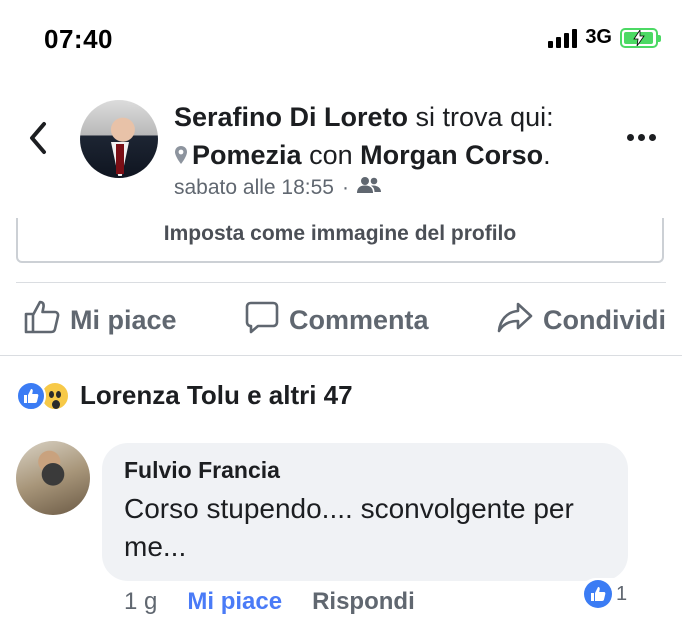 This screenshot has width=682, height=644. I want to click on status-indicators: 3G, so click(604, 37).